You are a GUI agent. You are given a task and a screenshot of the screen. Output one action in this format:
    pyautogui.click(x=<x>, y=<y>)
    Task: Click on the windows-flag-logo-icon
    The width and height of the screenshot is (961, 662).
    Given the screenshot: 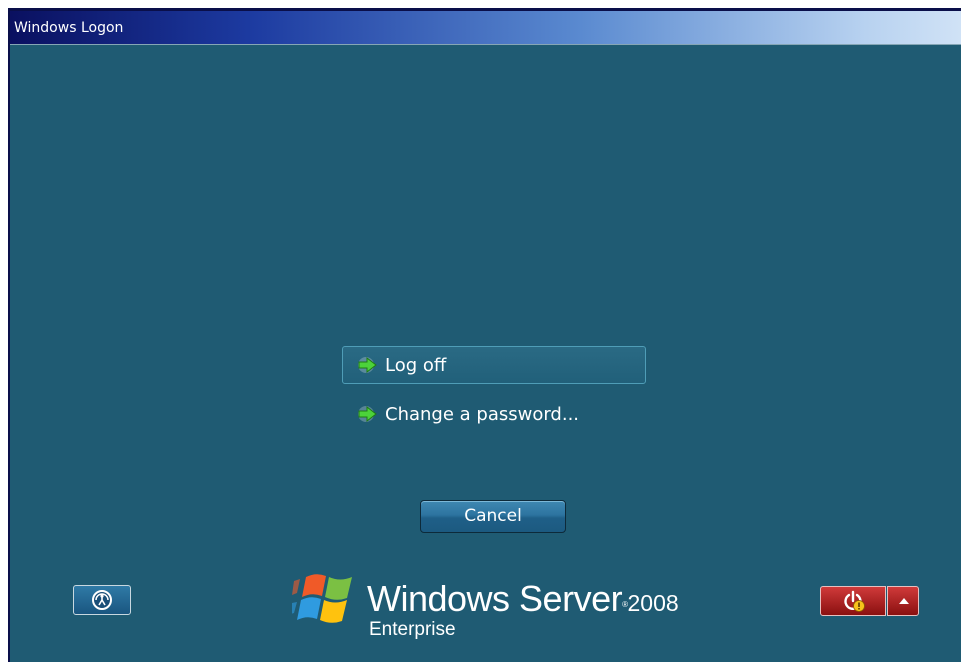 What is the action you would take?
    pyautogui.click(x=322, y=598)
    